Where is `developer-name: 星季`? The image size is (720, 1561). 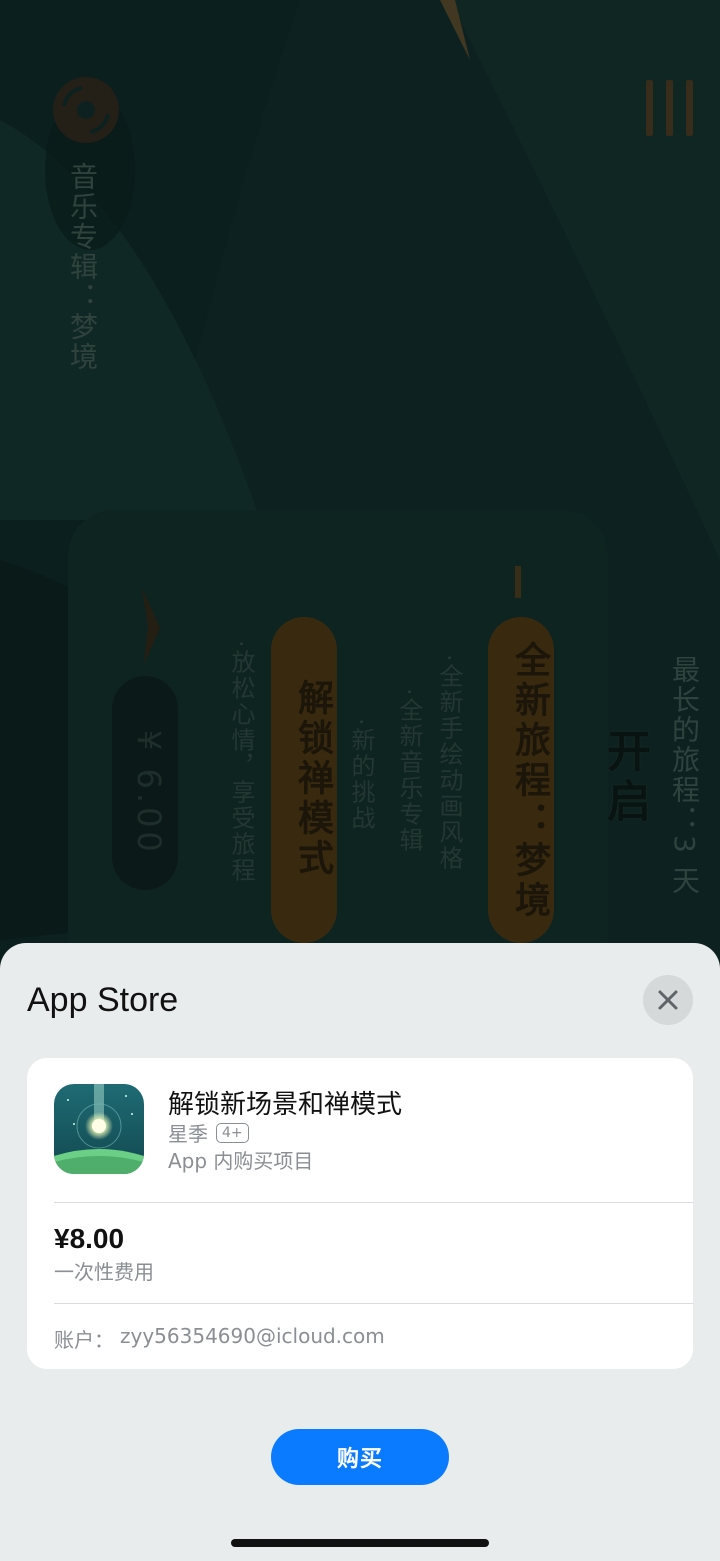 developer-name: 星季 is located at coordinates (188, 1134).